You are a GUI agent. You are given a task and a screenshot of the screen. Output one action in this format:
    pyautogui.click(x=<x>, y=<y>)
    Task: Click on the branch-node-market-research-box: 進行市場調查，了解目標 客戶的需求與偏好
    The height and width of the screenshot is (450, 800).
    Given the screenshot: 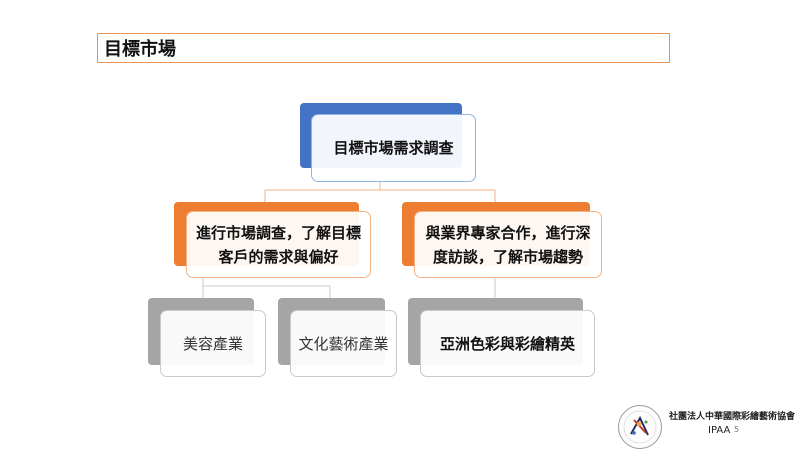 What is the action you would take?
    pyautogui.click(x=278, y=244)
    